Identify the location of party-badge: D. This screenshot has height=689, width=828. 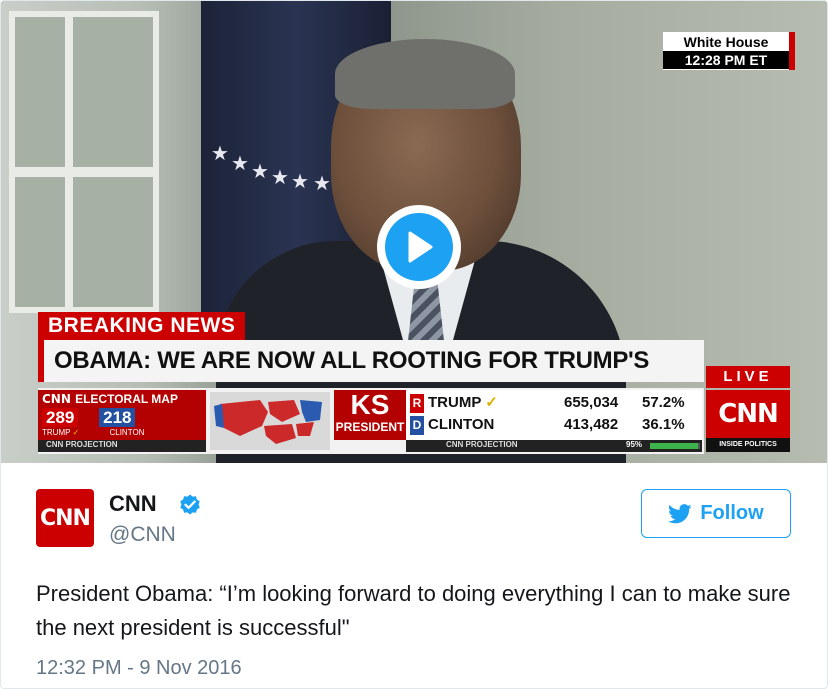
(417, 425).